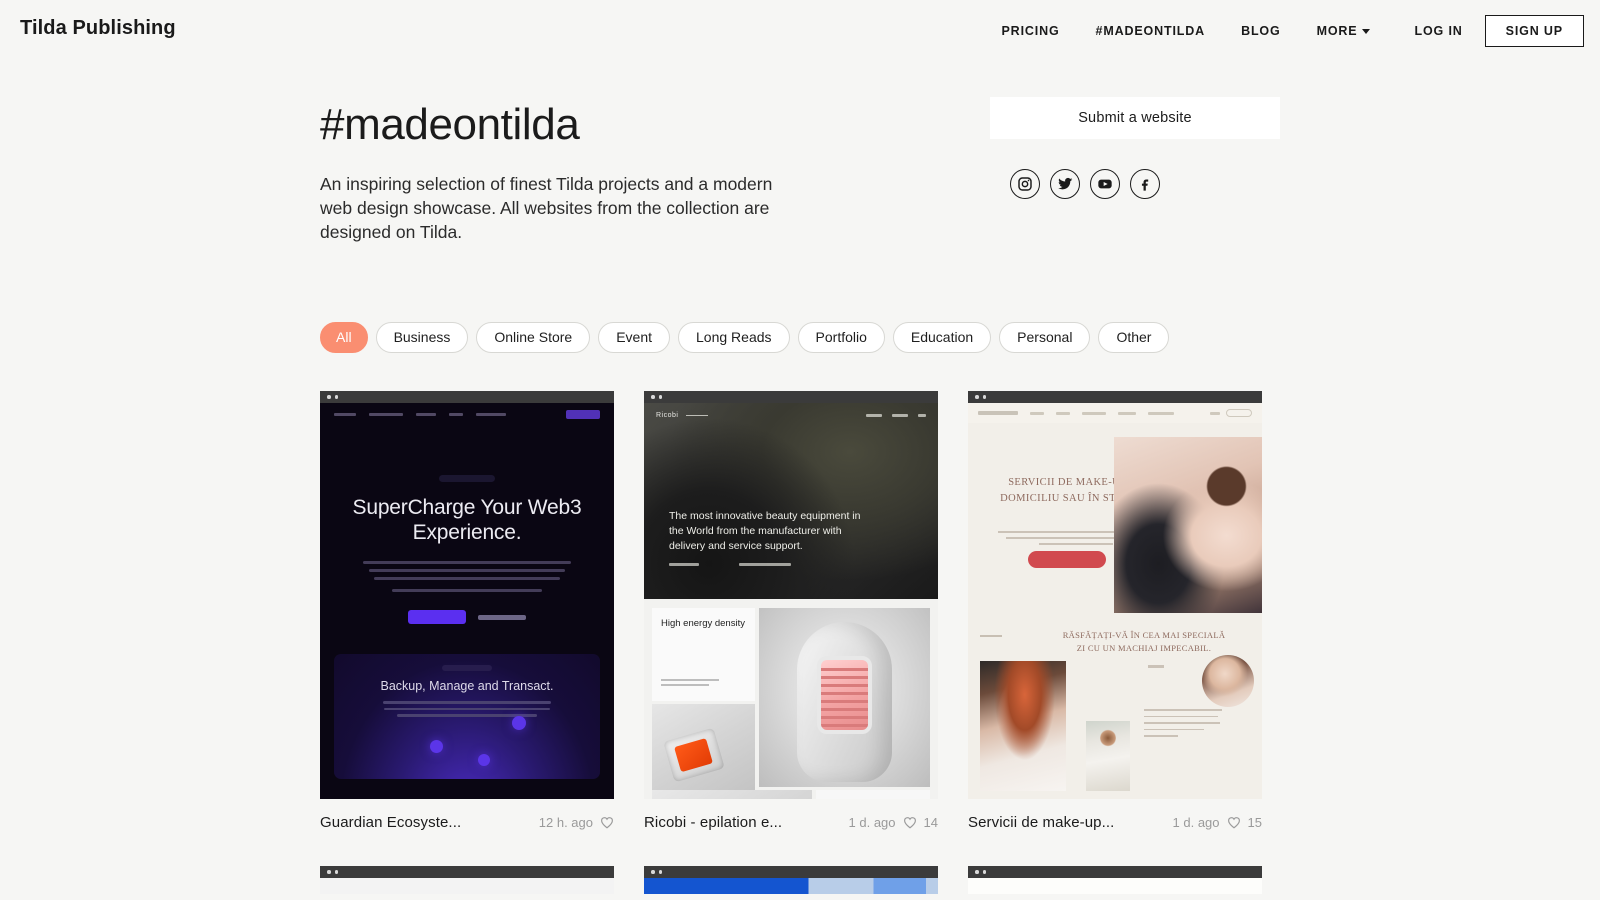 The height and width of the screenshot is (900, 1600). Describe the element at coordinates (791, 822) in the screenshot. I see `card-meta: Ricobi - epilation e... 1 d. ago 14` at that location.